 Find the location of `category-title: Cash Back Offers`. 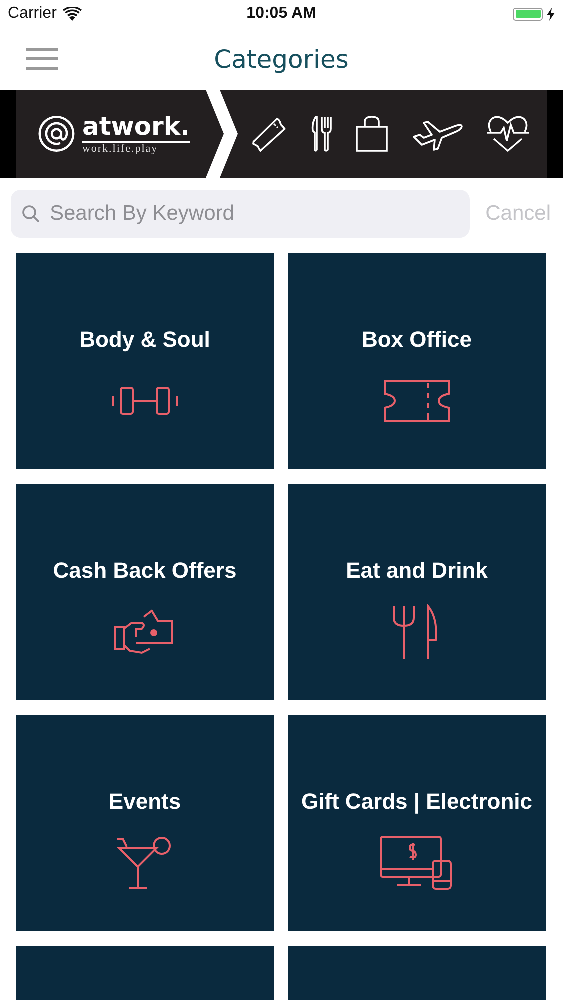

category-title: Cash Back Offers is located at coordinates (145, 571).